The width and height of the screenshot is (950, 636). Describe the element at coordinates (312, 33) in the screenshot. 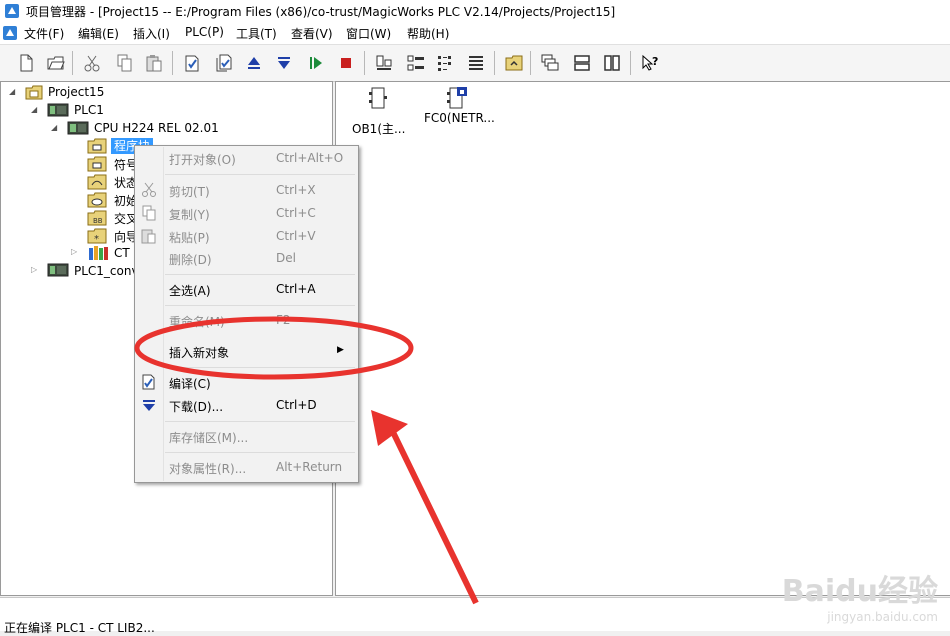

I see `menu-view: 查看(V)` at that location.